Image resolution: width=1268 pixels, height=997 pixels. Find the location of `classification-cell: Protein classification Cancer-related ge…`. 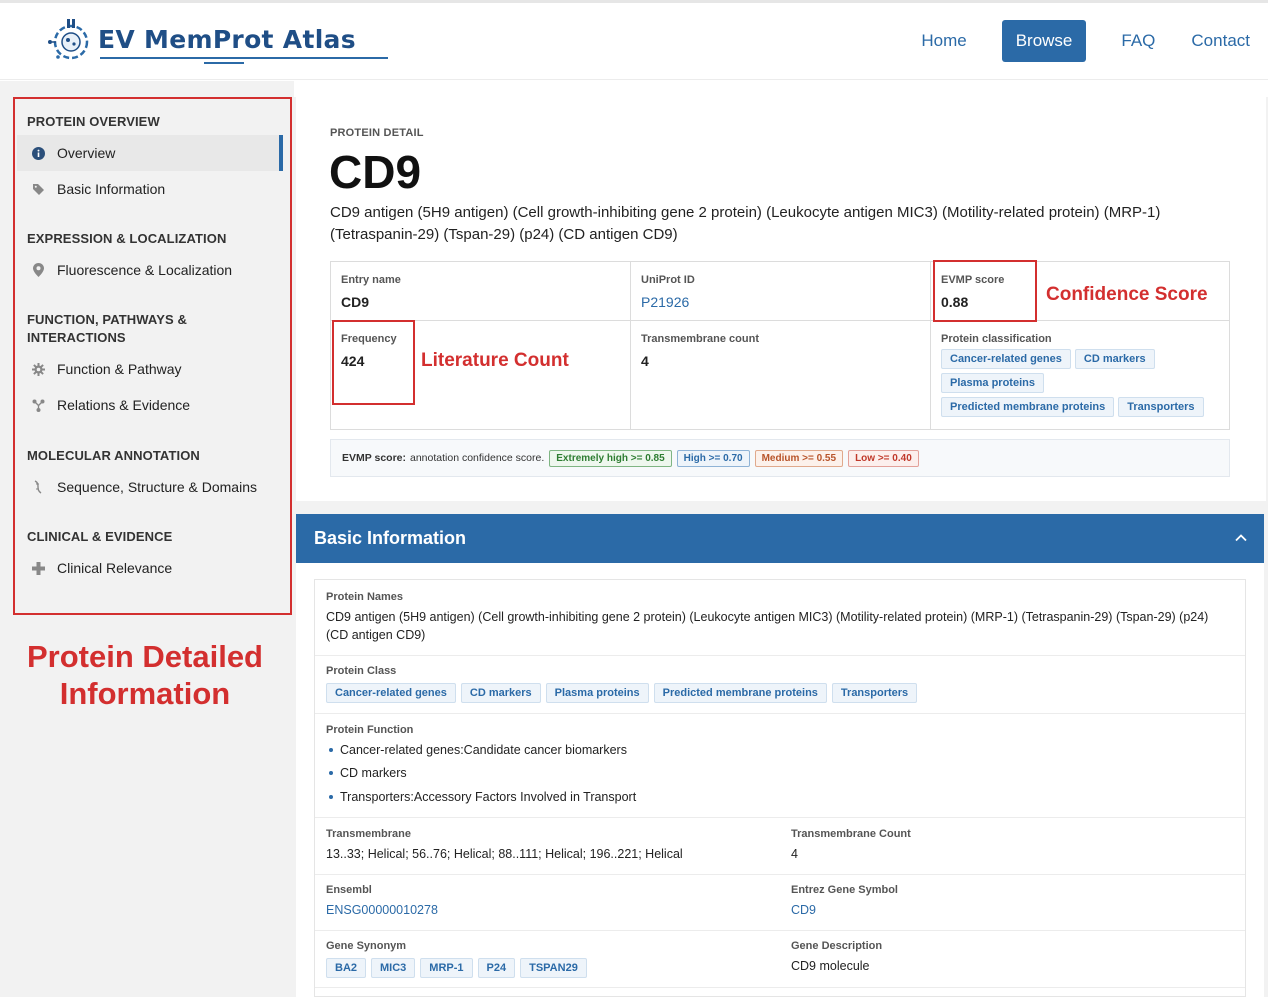

classification-cell: Protein classification Cancer-related ge… is located at coordinates (1080, 375).